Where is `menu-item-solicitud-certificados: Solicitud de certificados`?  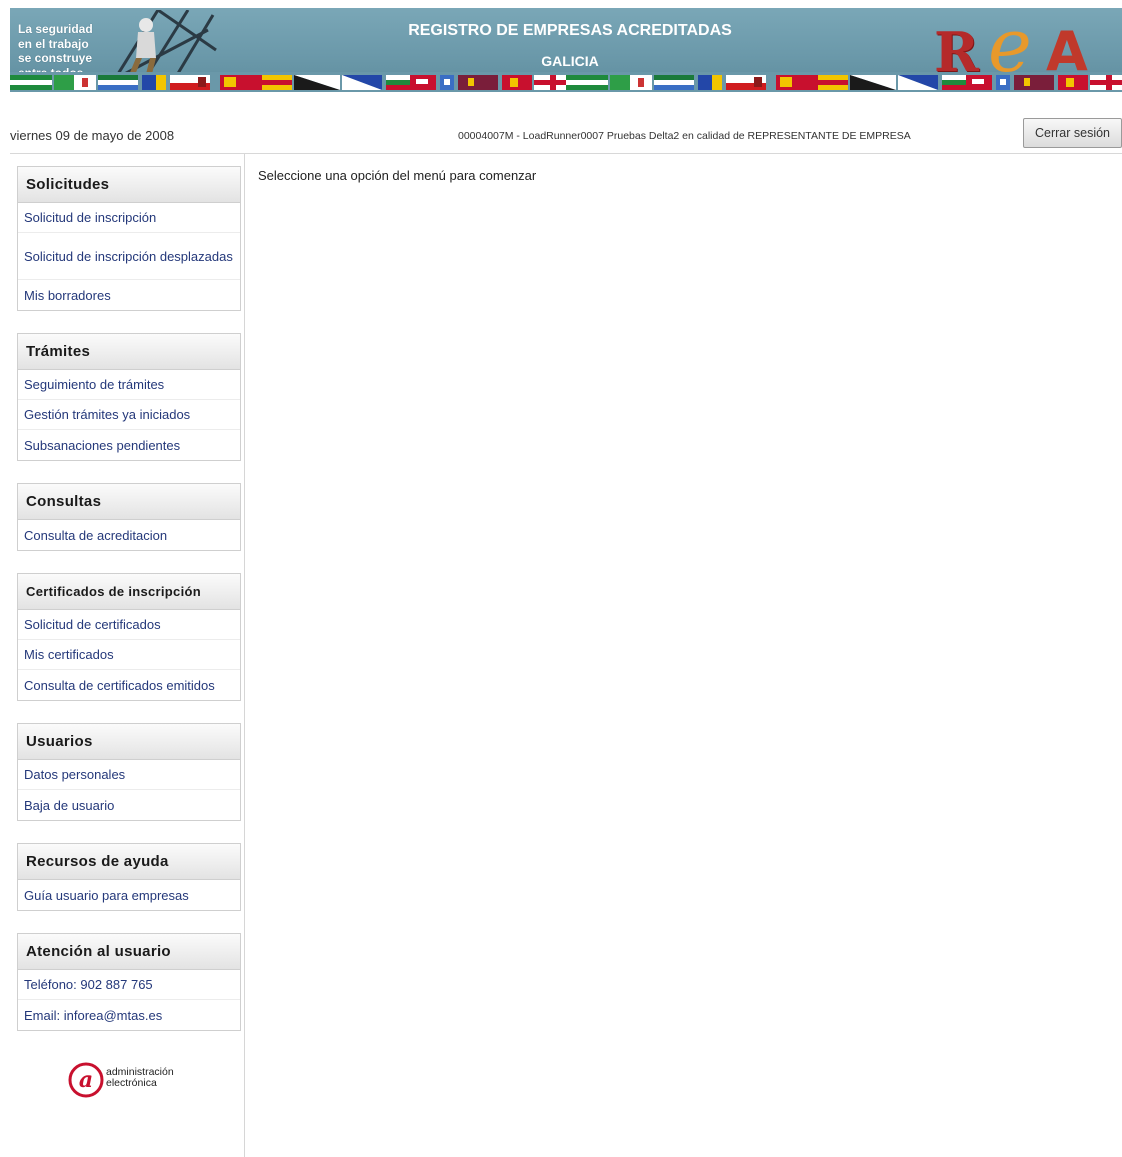
menu-item-solicitud-certificados: Solicitud de certificados is located at coordinates (129, 625).